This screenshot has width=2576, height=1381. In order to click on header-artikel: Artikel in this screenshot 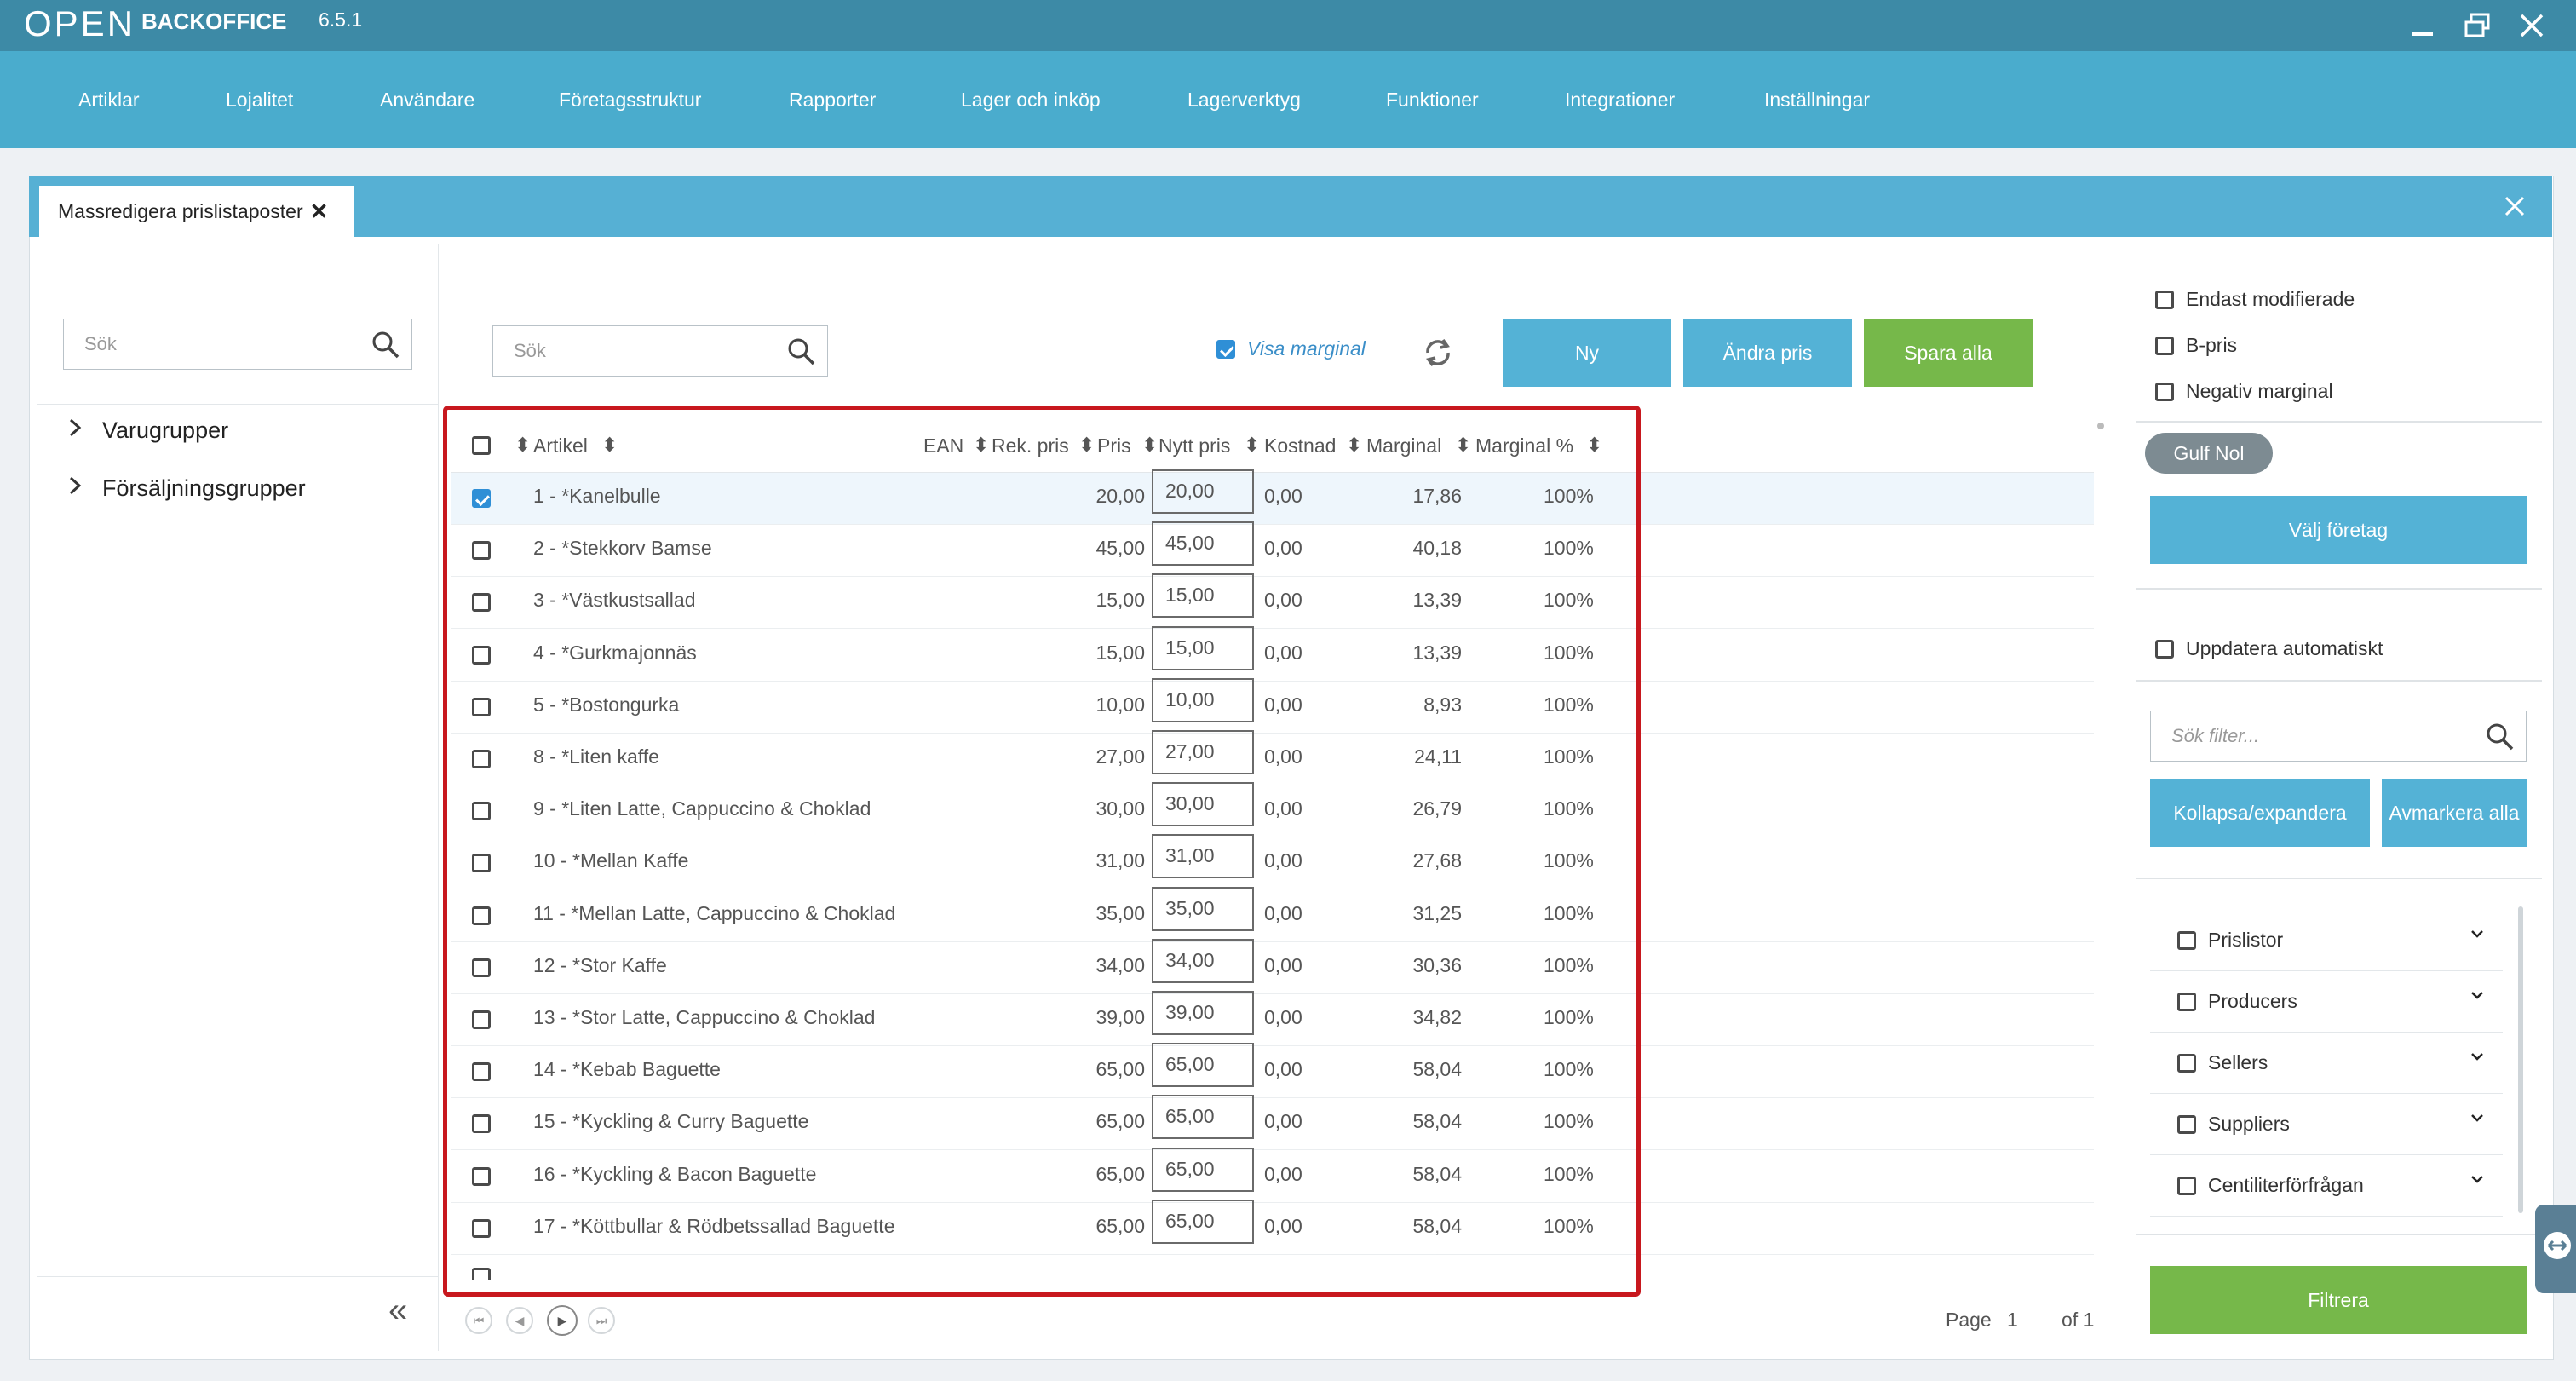, I will do `click(560, 445)`.